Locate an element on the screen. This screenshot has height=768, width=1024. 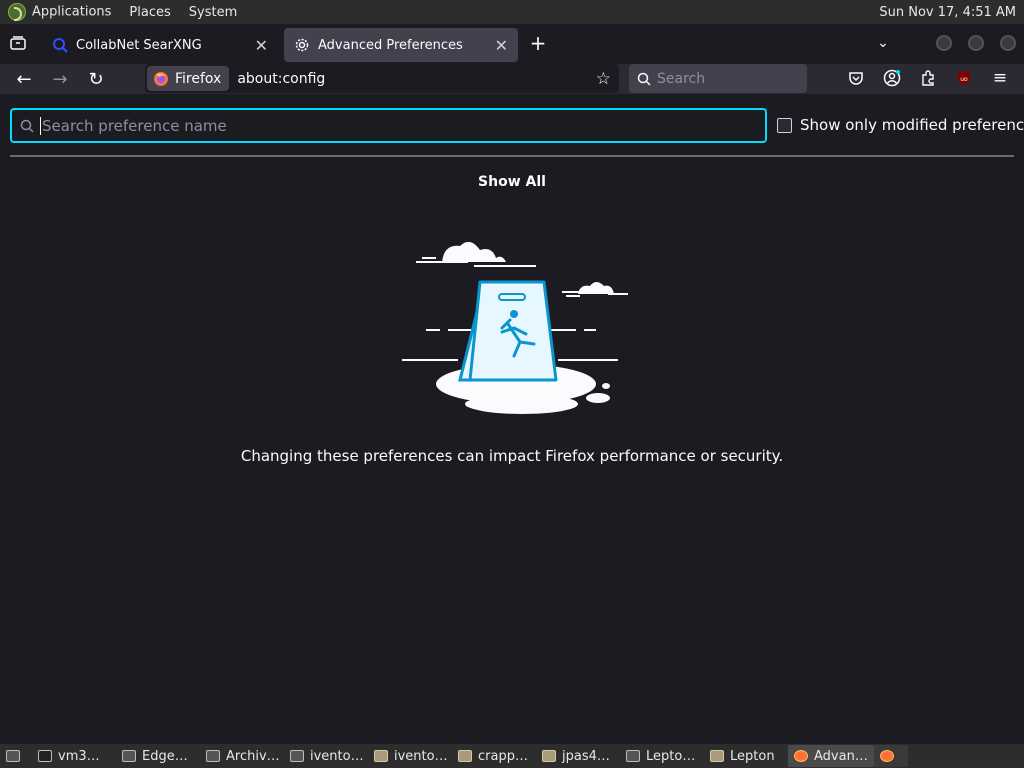
search-placeholder: Search is located at coordinates (681, 78).